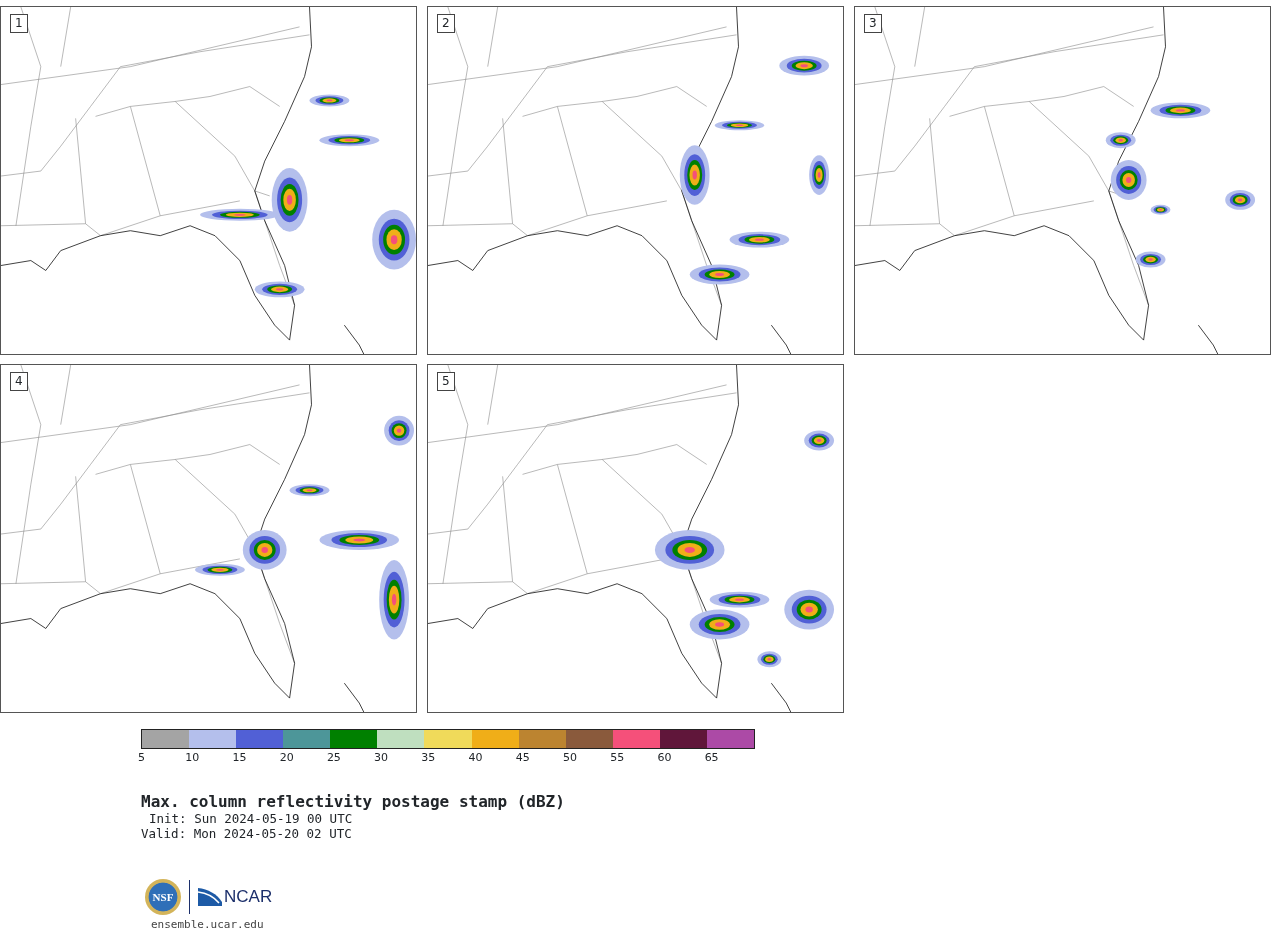 The image size is (1280, 936). What do you see at coordinates (239, 757) in the screenshot?
I see `tick-label: 15` at bounding box center [239, 757].